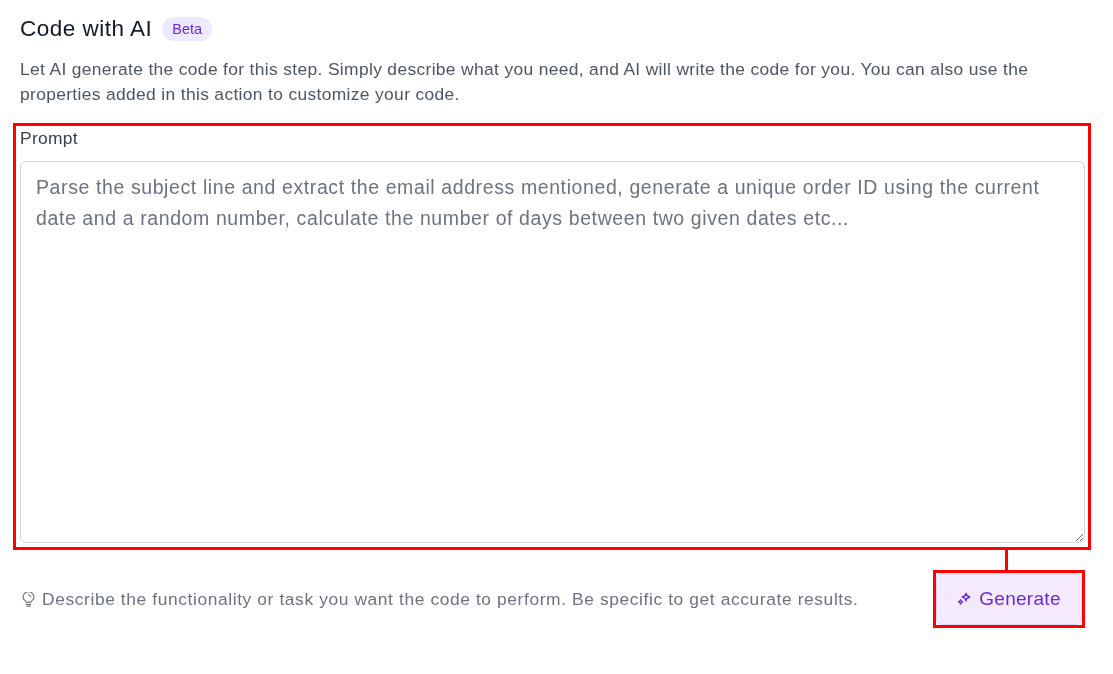 The image size is (1113, 674). Describe the element at coordinates (187, 29) in the screenshot. I see `beta-badge: Beta` at that location.